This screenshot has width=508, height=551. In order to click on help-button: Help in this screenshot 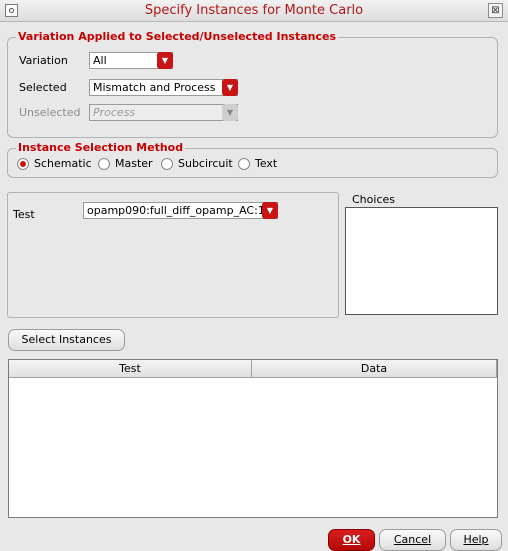, I will do `click(476, 540)`.